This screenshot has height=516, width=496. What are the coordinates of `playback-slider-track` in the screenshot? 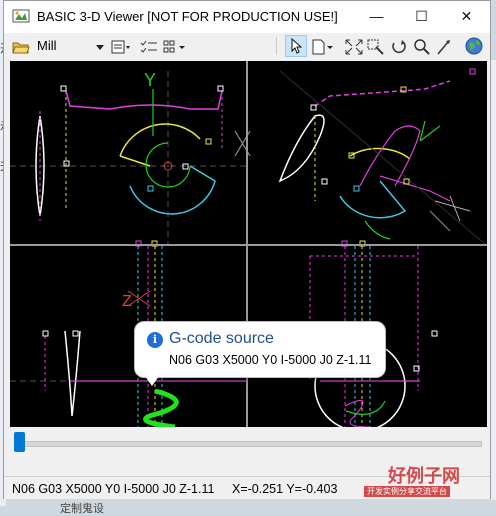 It's located at (248, 444).